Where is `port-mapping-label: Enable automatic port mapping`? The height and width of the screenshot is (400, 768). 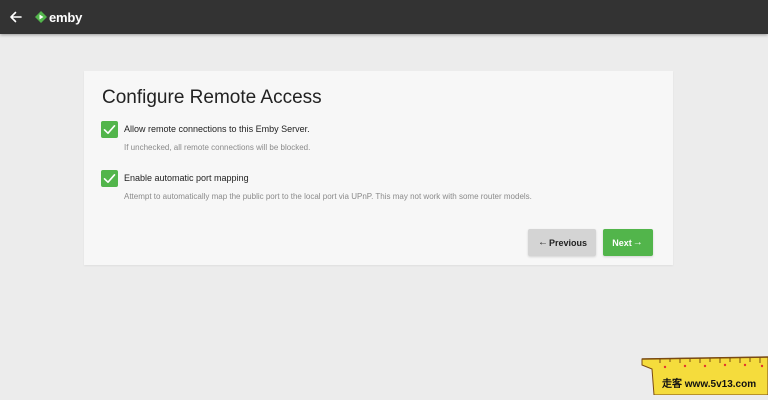 port-mapping-label: Enable automatic port mapping is located at coordinates (186, 178).